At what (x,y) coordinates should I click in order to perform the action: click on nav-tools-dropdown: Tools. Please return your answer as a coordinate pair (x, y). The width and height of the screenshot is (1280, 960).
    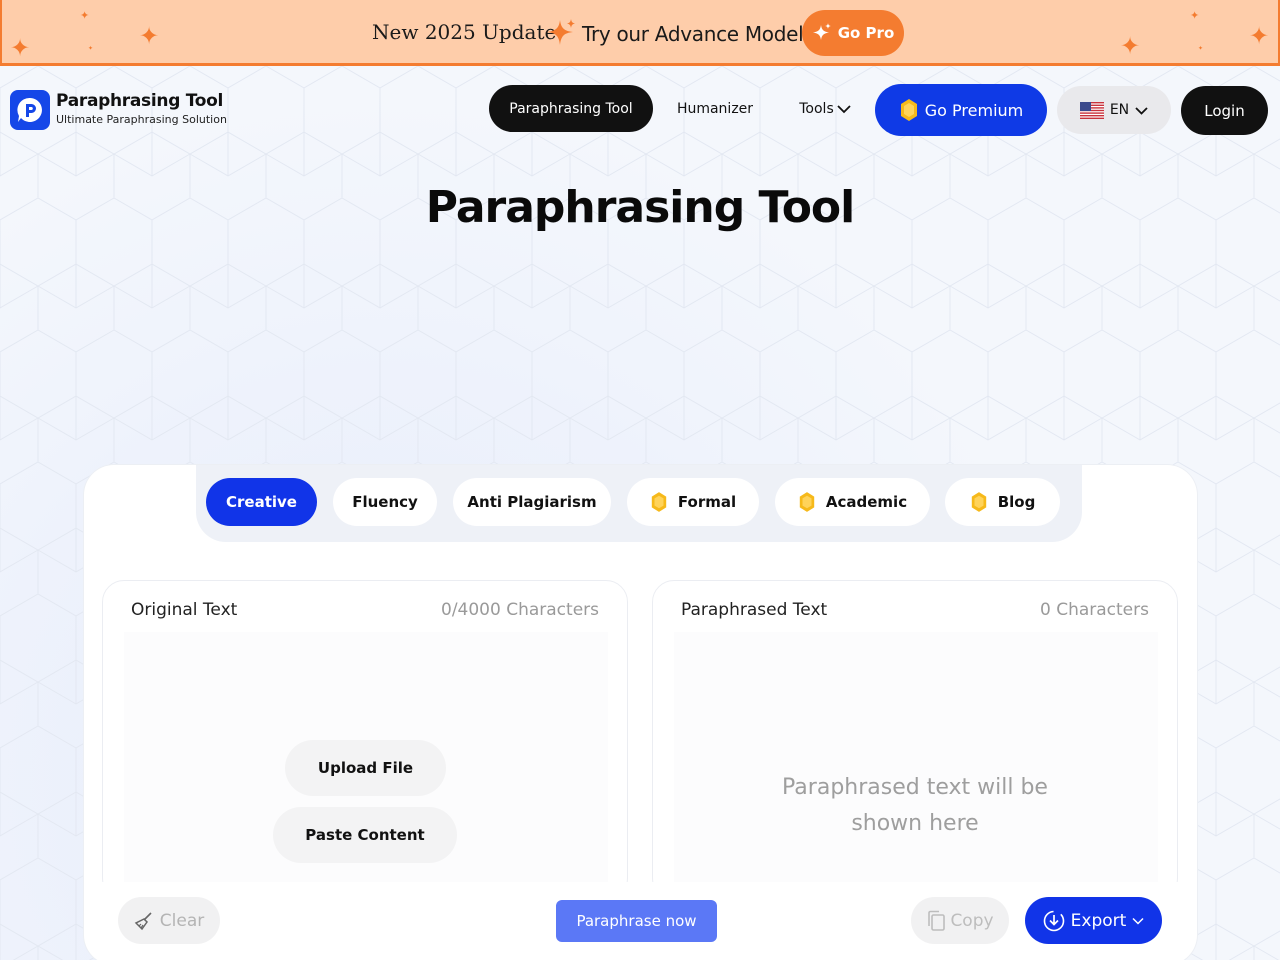
    Looking at the image, I should click on (825, 108).